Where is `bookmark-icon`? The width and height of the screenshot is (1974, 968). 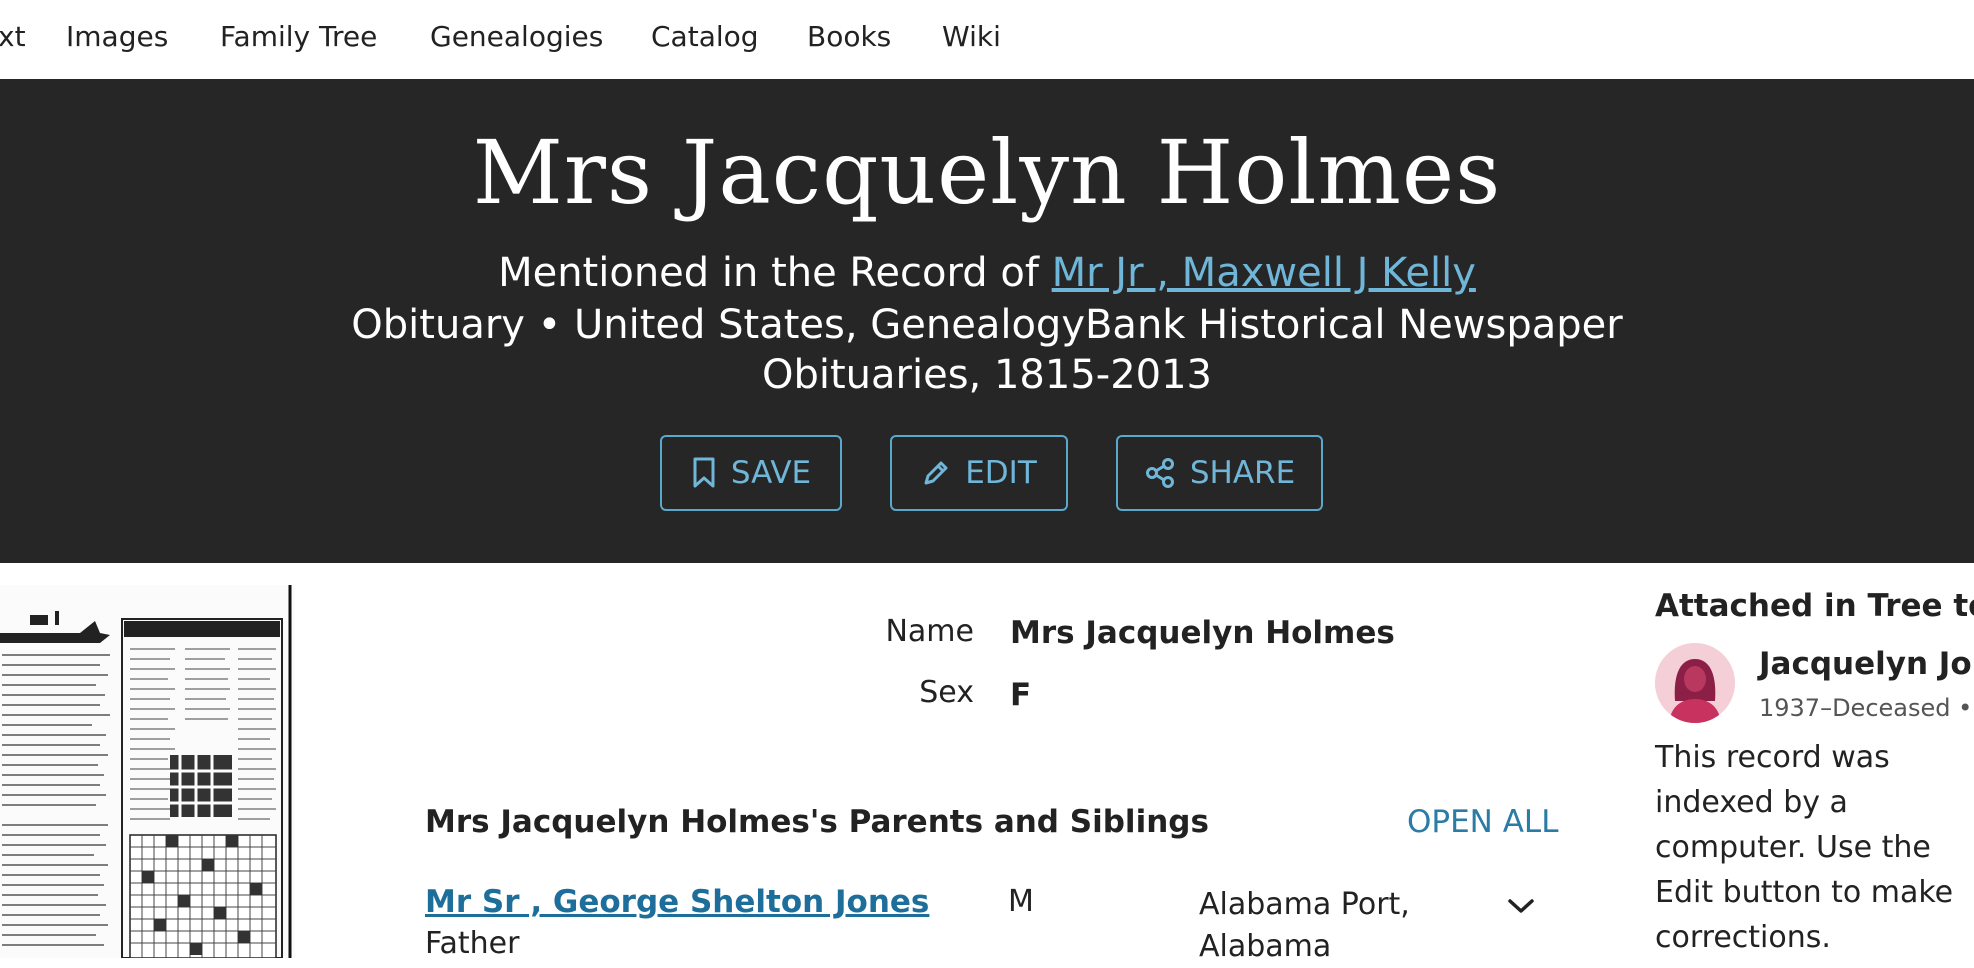
bookmark-icon is located at coordinates (704, 473).